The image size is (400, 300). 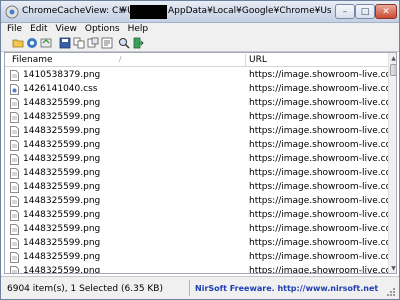 What do you see at coordinates (189, 288) in the screenshot?
I see `status-divider` at bounding box center [189, 288].